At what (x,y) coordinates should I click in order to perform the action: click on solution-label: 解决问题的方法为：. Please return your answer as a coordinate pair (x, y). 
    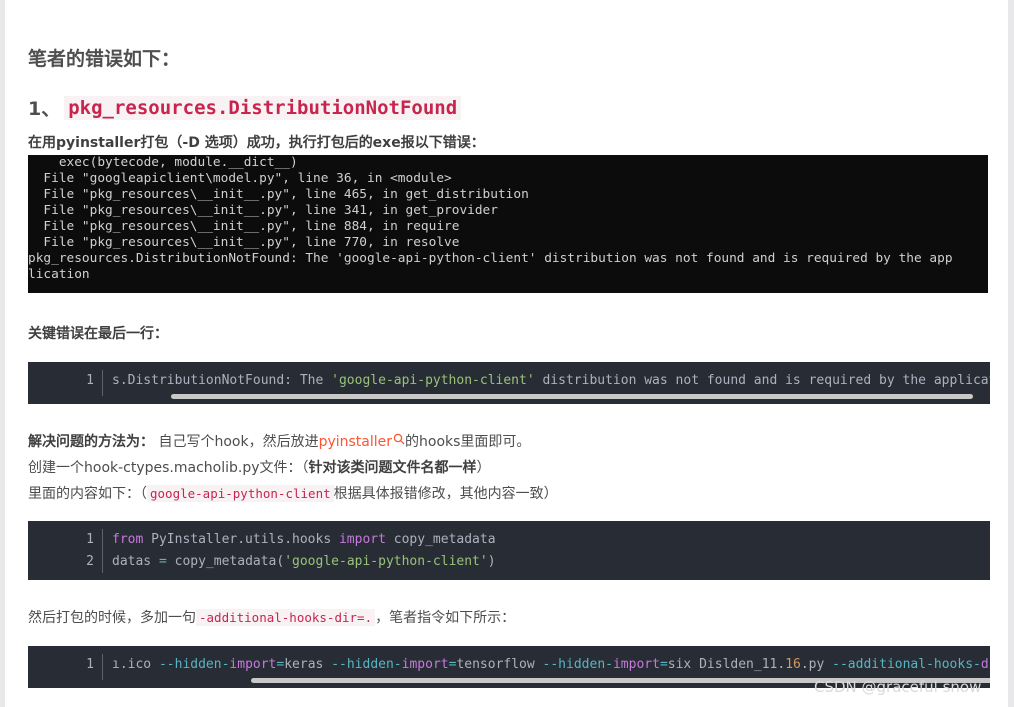
    Looking at the image, I should click on (91, 442).